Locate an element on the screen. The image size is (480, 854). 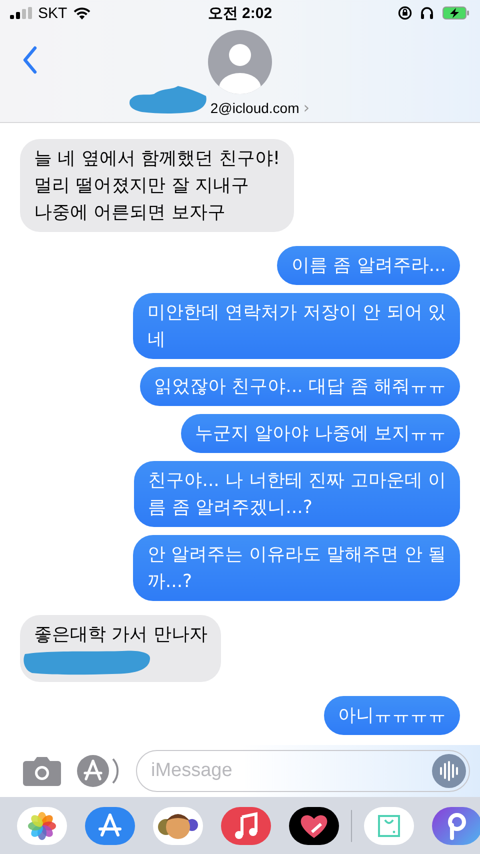
carrier-name: SKT is located at coordinates (53, 13).